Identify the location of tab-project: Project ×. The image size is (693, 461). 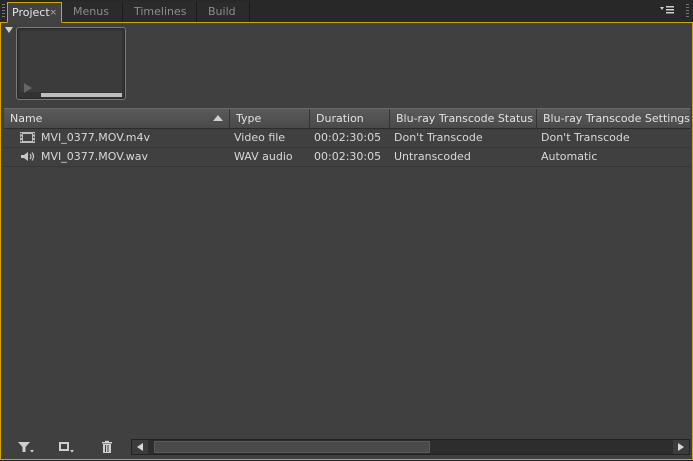
(34, 12).